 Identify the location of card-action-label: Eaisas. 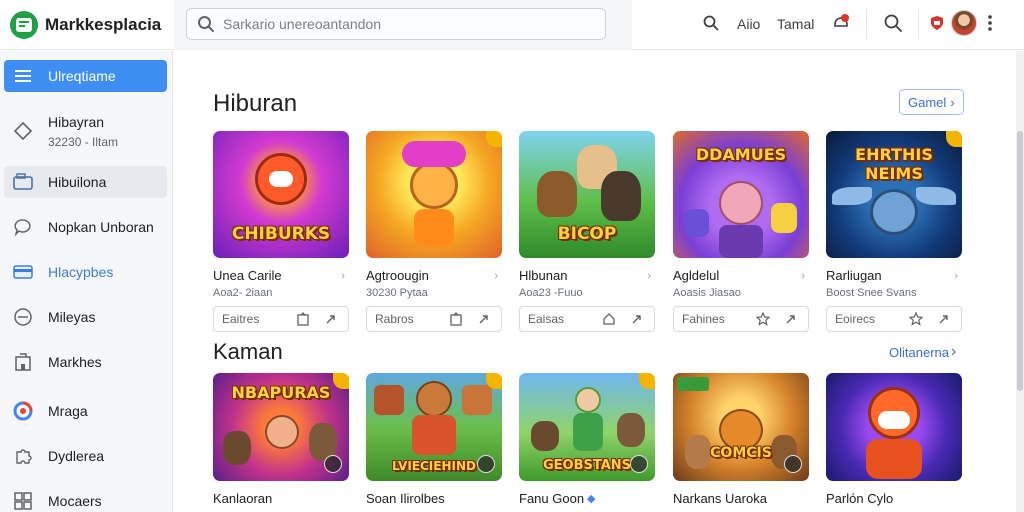
(563, 319).